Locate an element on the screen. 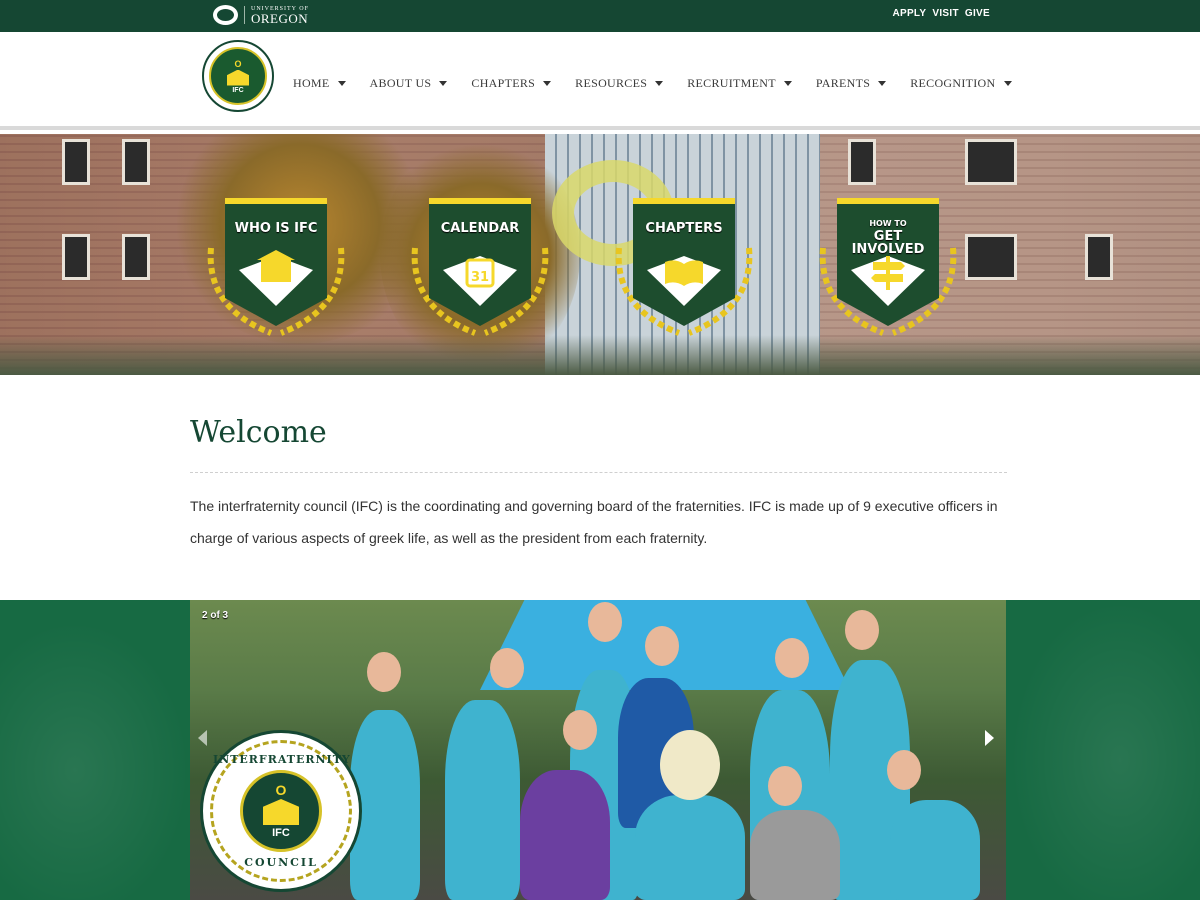  calendar-badge: 31 CALENDAR is located at coordinates (480, 268).